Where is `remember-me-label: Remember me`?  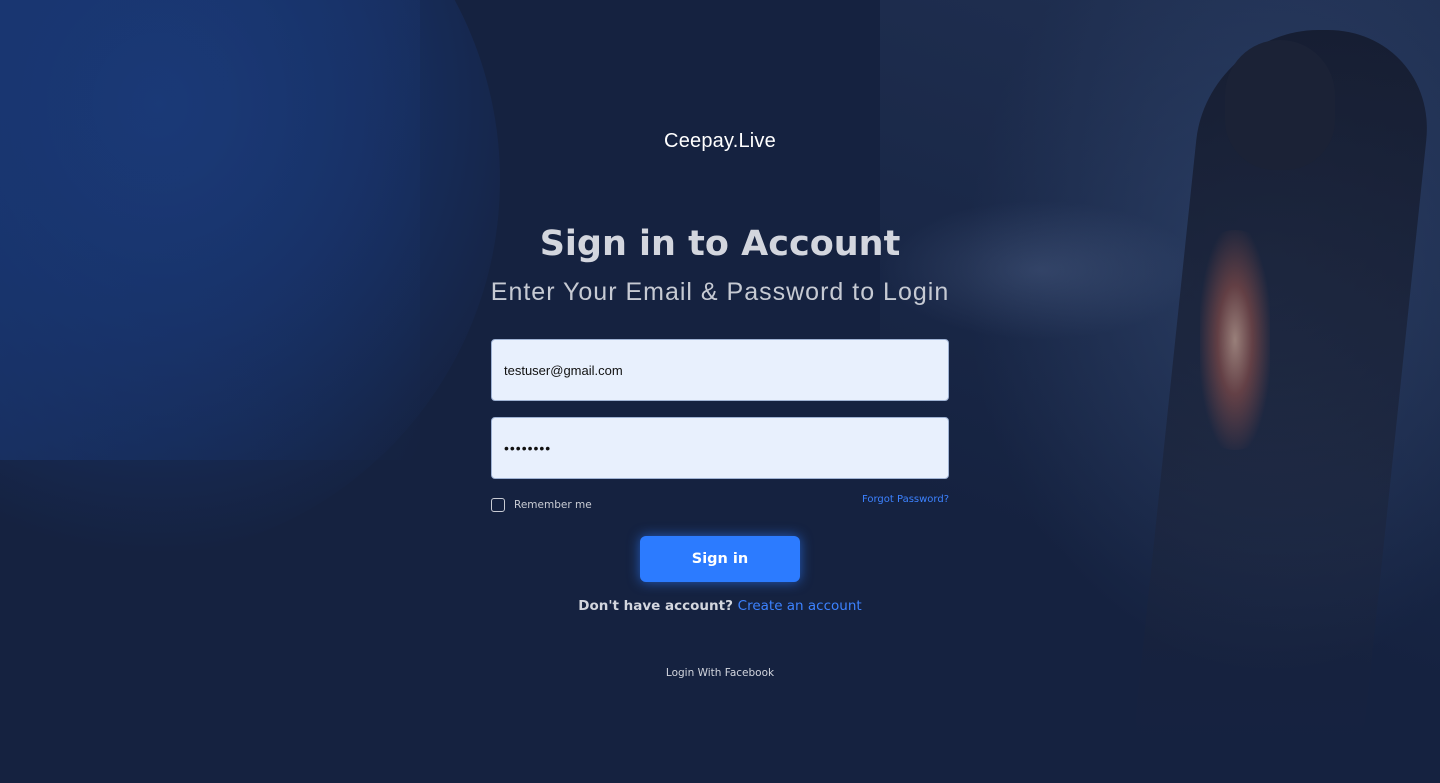
remember-me-label: Remember me is located at coordinates (553, 505).